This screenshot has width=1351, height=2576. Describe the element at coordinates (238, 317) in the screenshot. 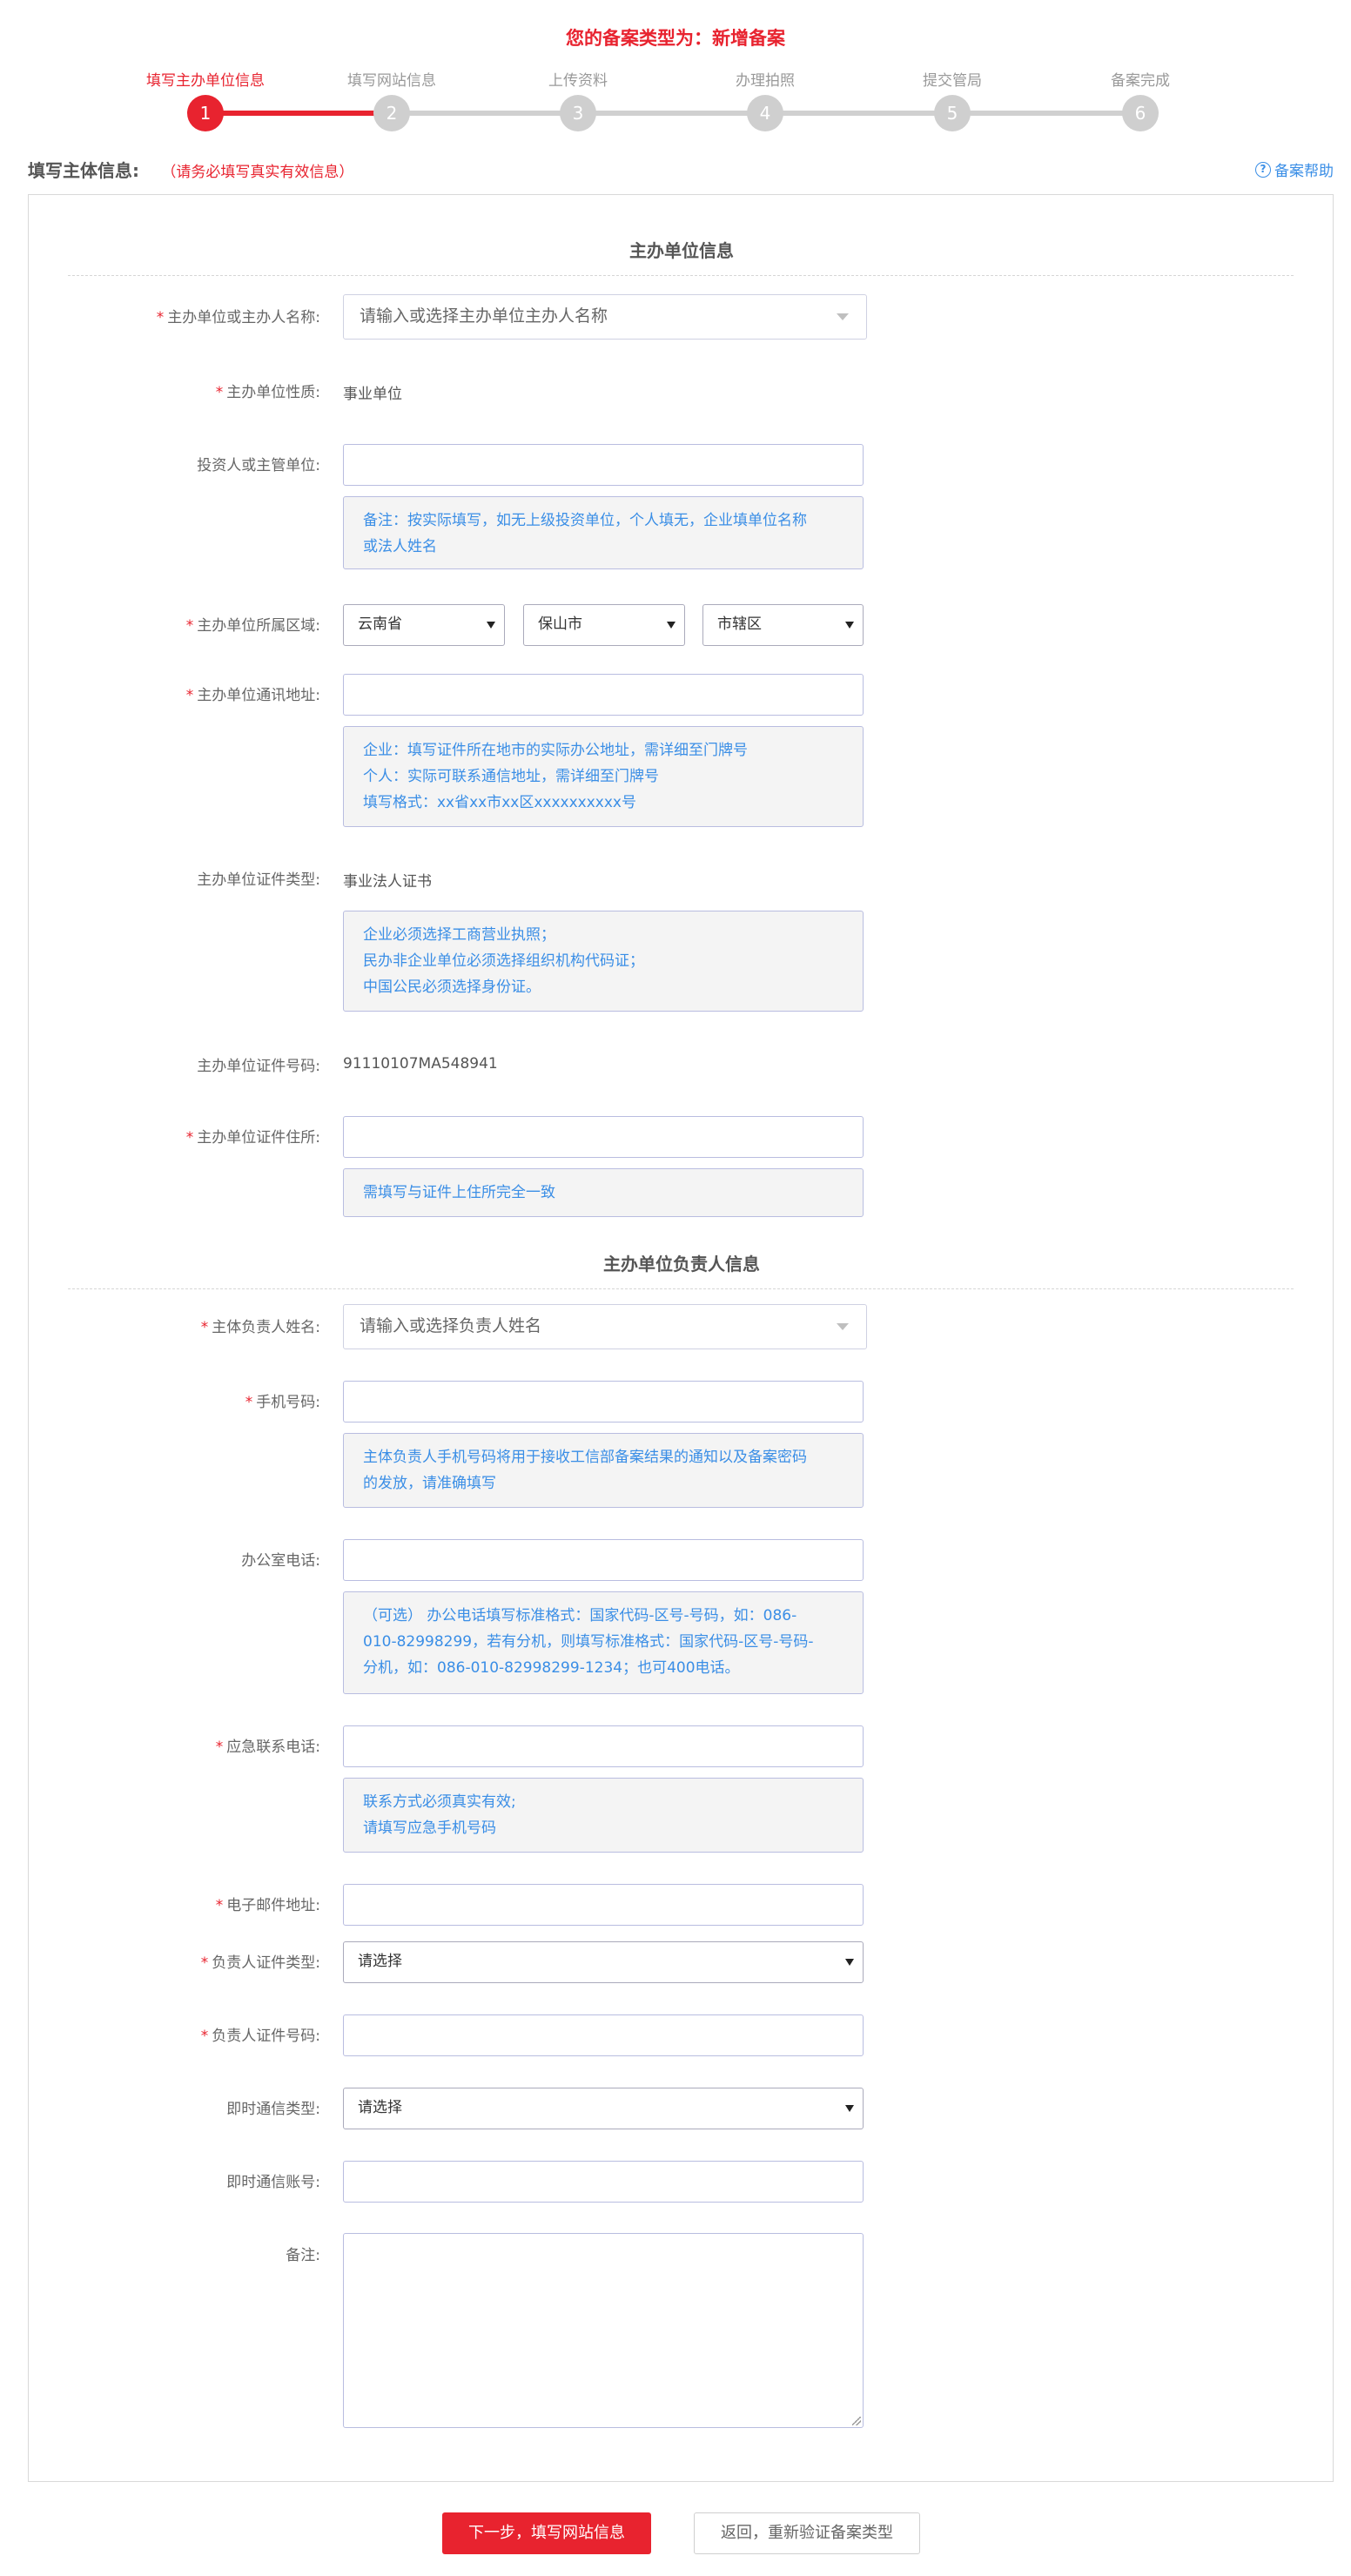

I see `host-name-label: * 主办单位或主办人名称:` at that location.